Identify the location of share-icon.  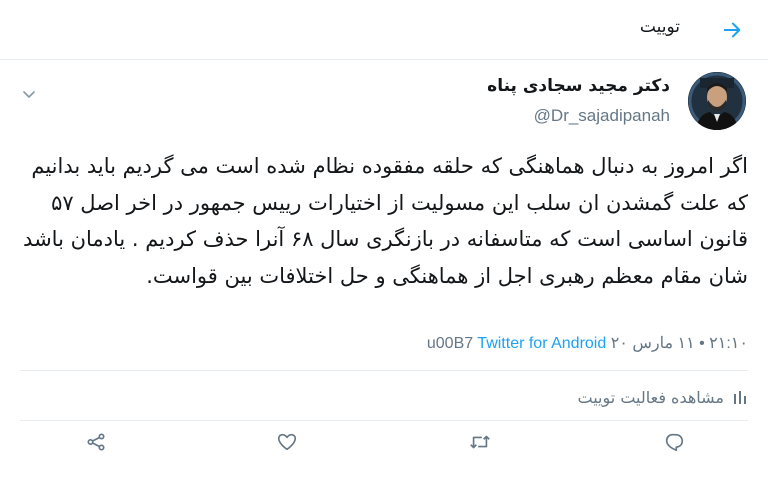
(96, 442).